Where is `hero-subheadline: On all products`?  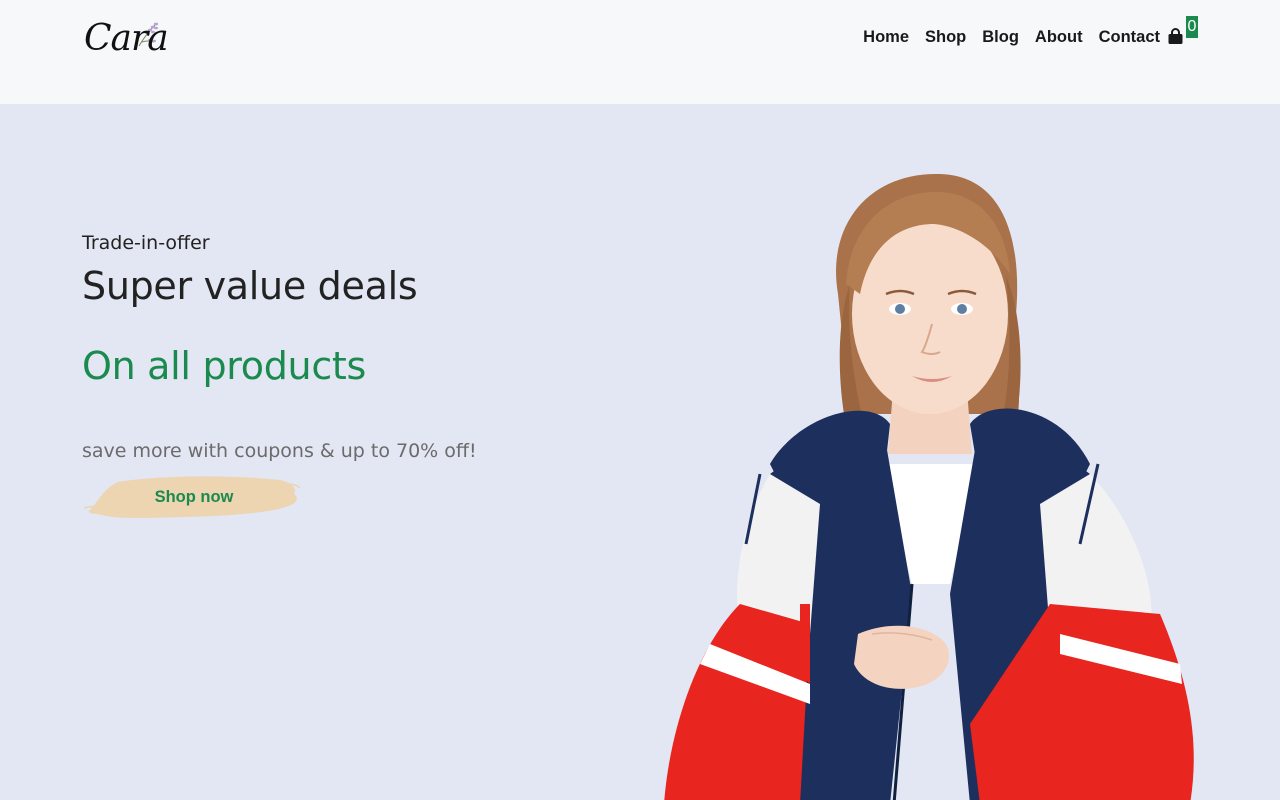 hero-subheadline: On all products is located at coordinates (224, 366).